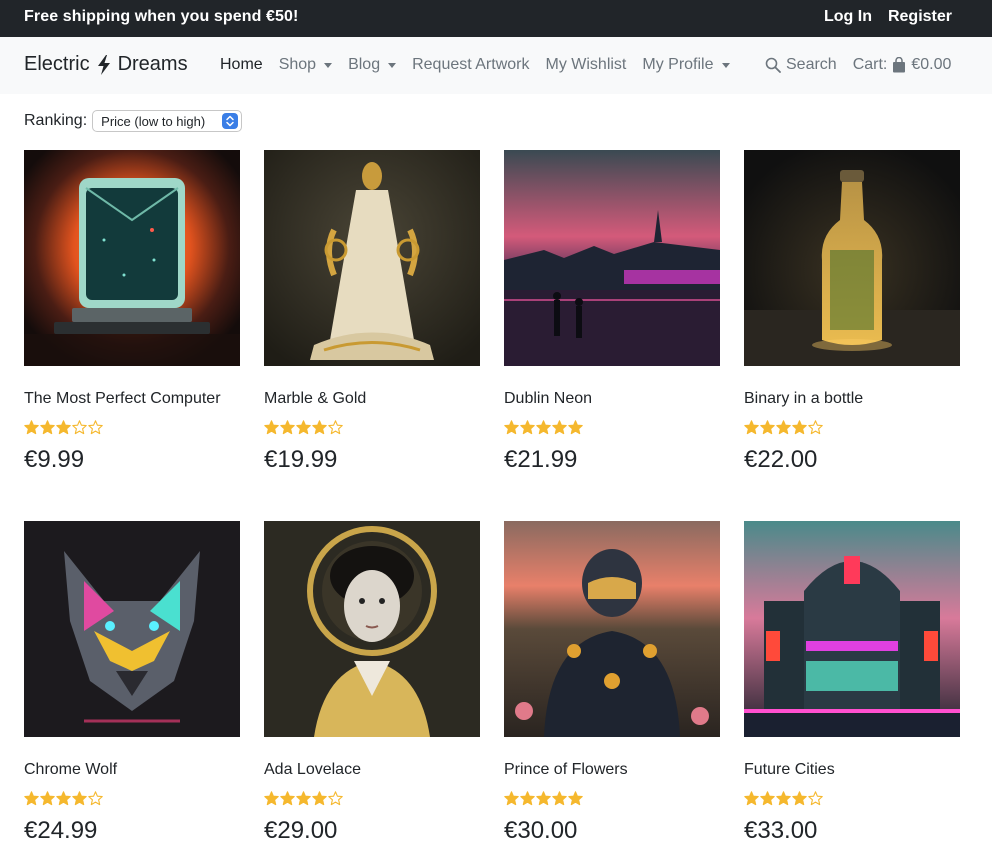  Describe the element at coordinates (61, 830) in the screenshot. I see `product-price: €24.99` at that location.